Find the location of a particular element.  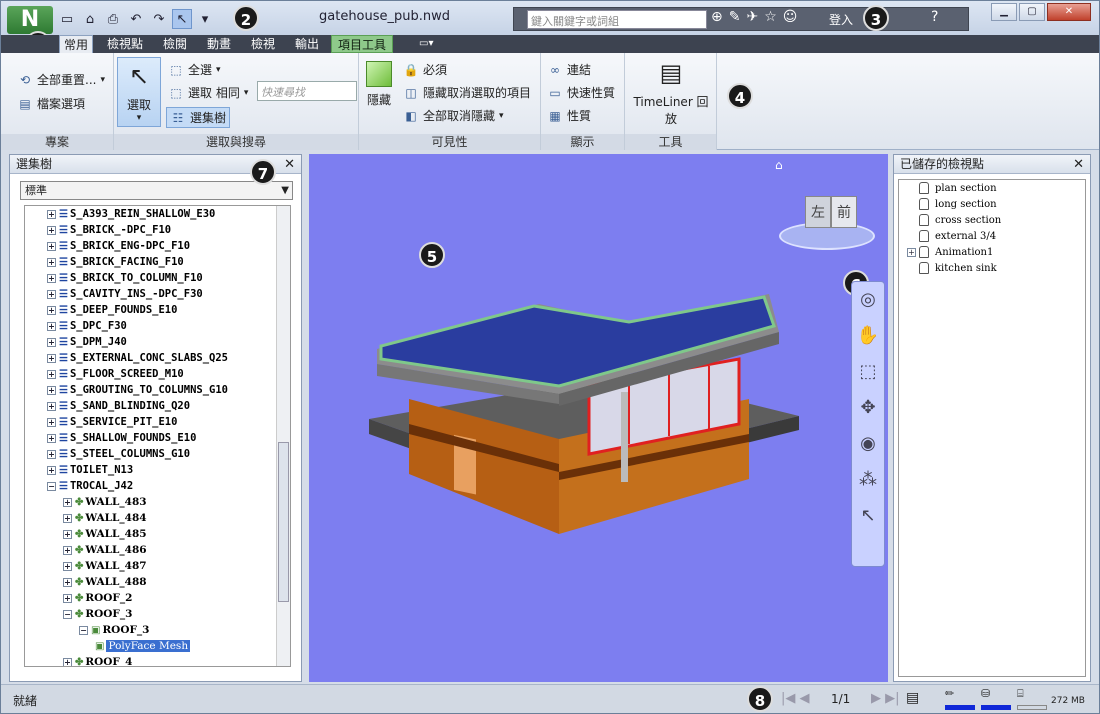

home-icon: ⌂ is located at coordinates (779, 165).